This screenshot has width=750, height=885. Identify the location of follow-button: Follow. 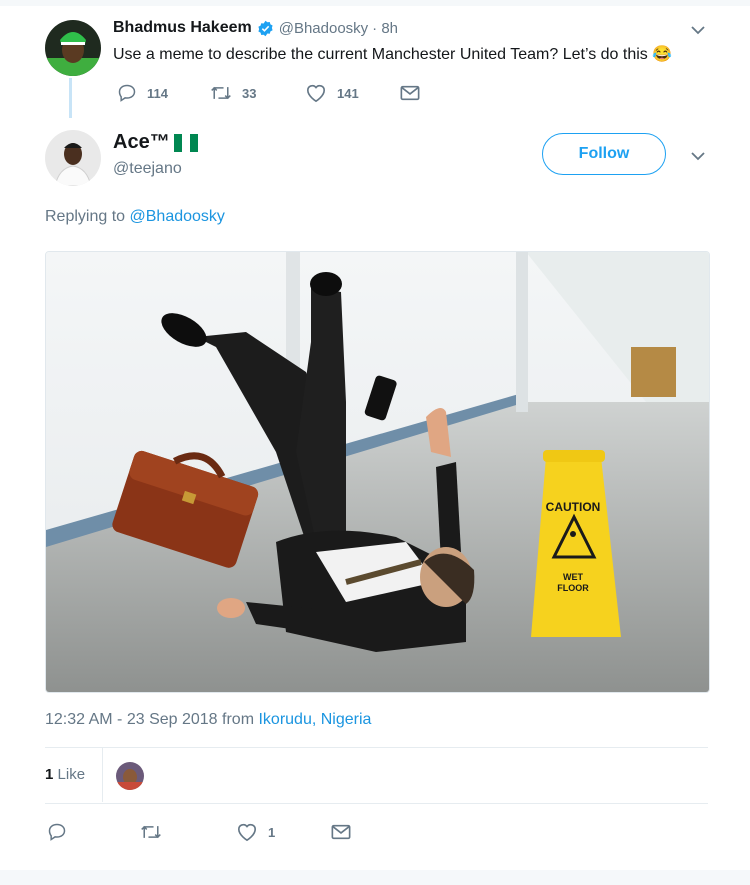
(604, 154).